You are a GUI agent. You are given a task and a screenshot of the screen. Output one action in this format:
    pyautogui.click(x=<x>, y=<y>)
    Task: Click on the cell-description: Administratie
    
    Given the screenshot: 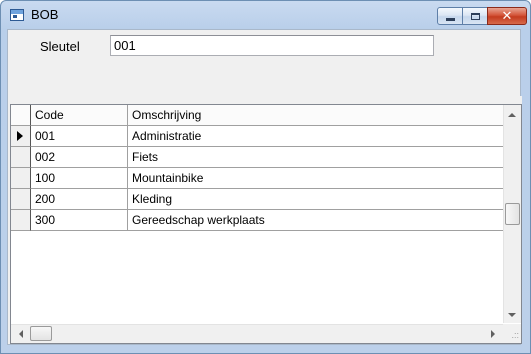 What is the action you would take?
    pyautogui.click(x=316, y=136)
    